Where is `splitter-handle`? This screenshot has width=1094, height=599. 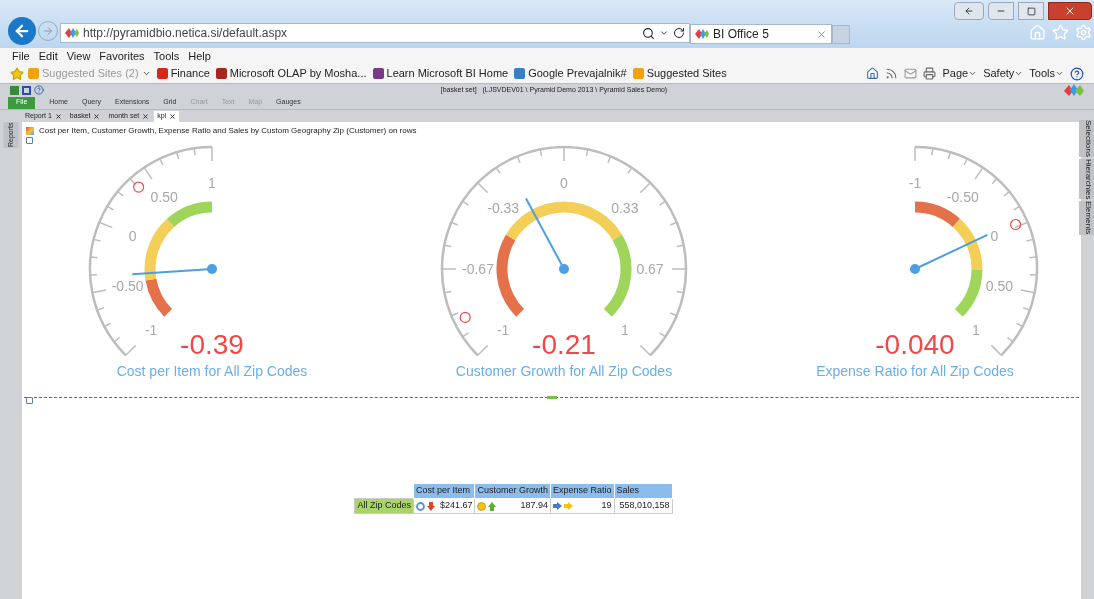 splitter-handle is located at coordinates (551, 397).